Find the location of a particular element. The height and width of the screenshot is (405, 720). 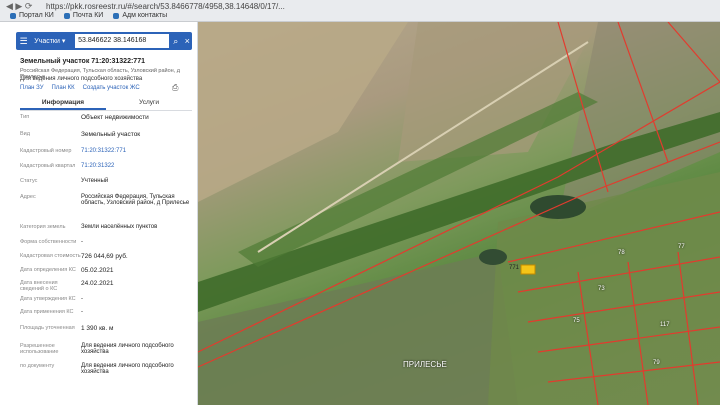

action-links: План ЗУ План КК Создать участок ЖС ⎙ is located at coordinates (99, 87).